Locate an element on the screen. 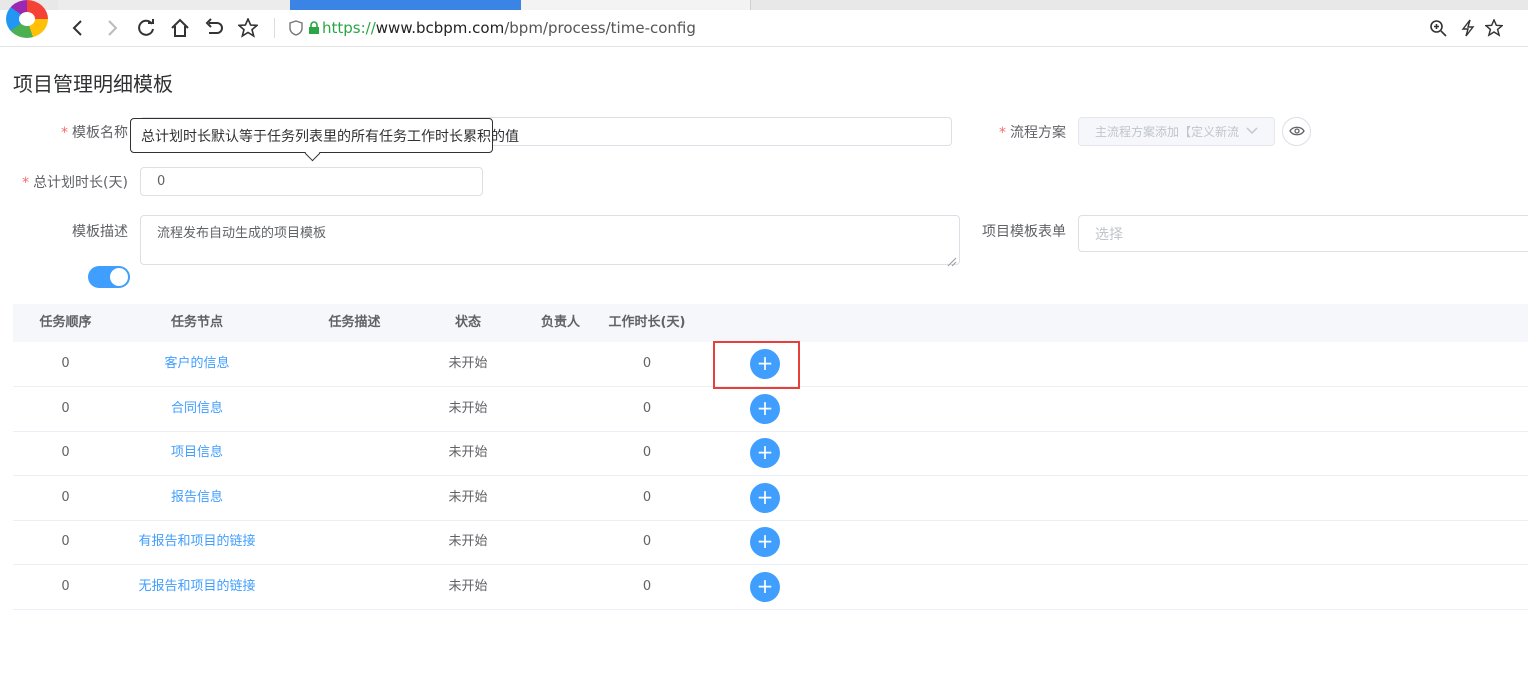  lightning-icon is located at coordinates (1468, 28).